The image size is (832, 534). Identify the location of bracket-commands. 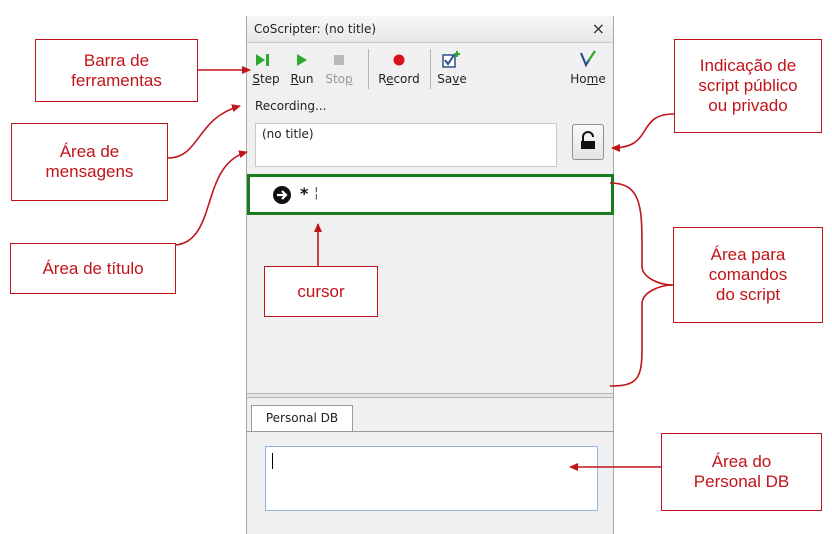
(641, 284).